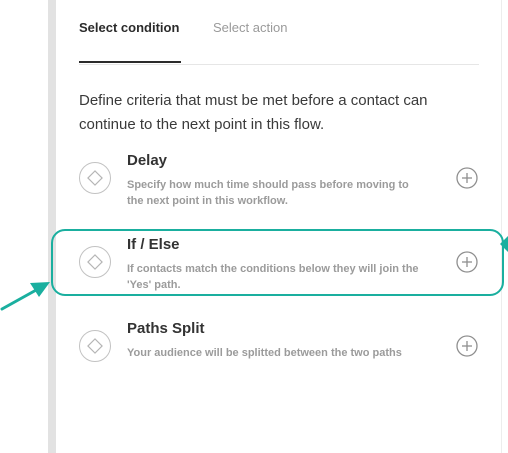  What do you see at coordinates (277, 262) in the screenshot?
I see `highlight-outline` at bounding box center [277, 262].